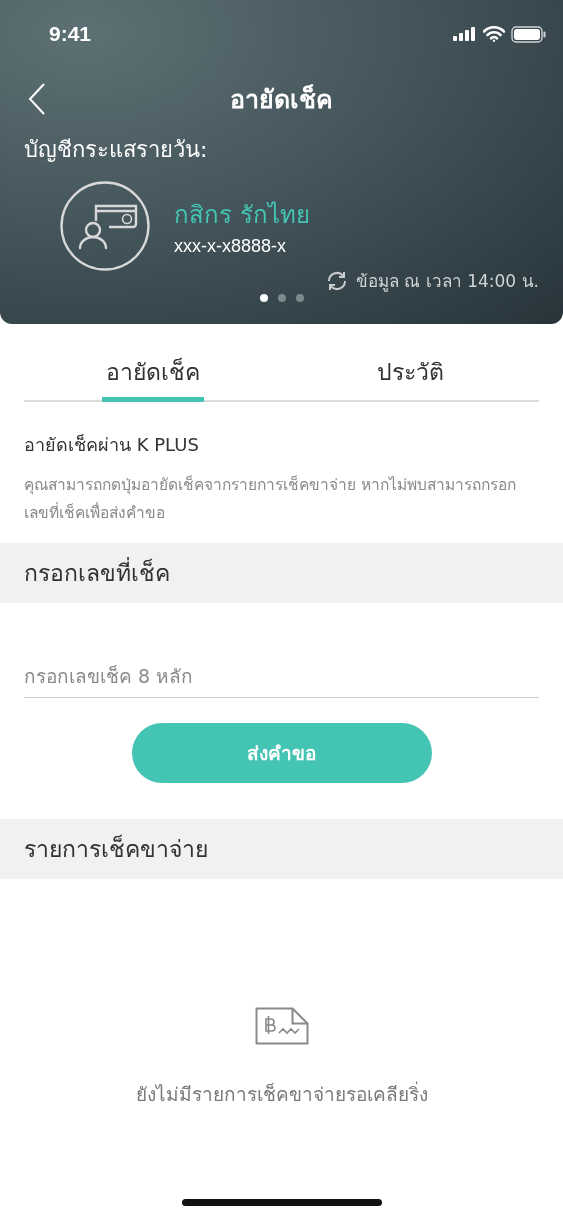 This screenshot has width=563, height=1218. Describe the element at coordinates (494, 34) in the screenshot. I see `wifi-icon` at that location.